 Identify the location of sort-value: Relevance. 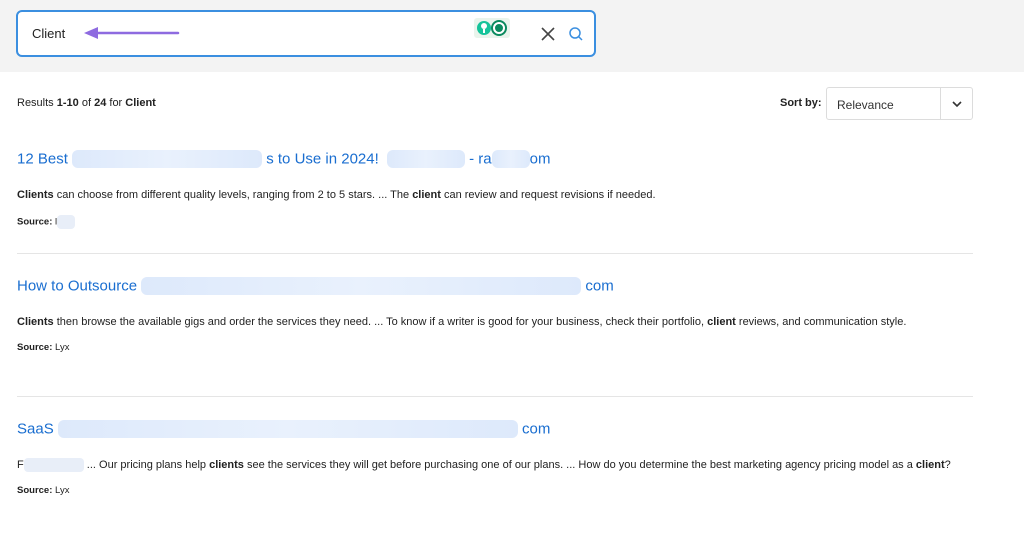
(865, 105).